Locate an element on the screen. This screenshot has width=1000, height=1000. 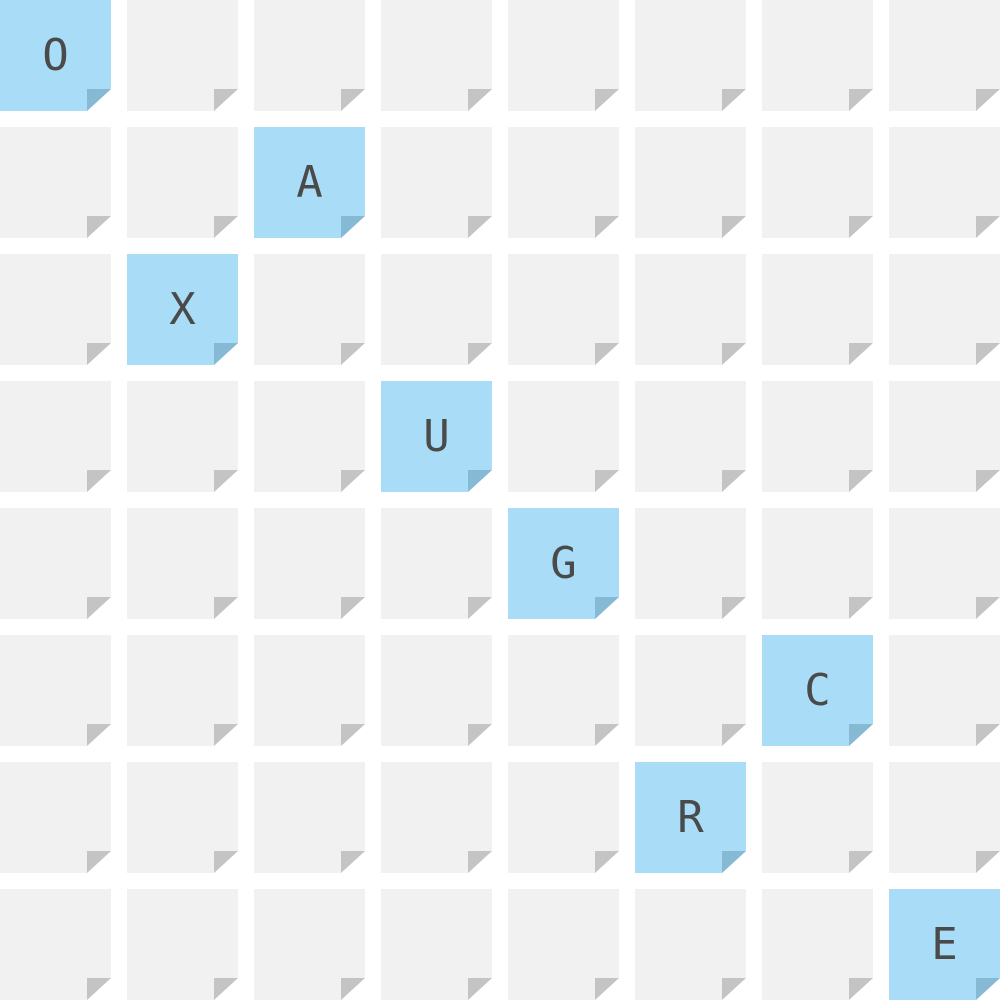
letter-tile: C is located at coordinates (817, 690).